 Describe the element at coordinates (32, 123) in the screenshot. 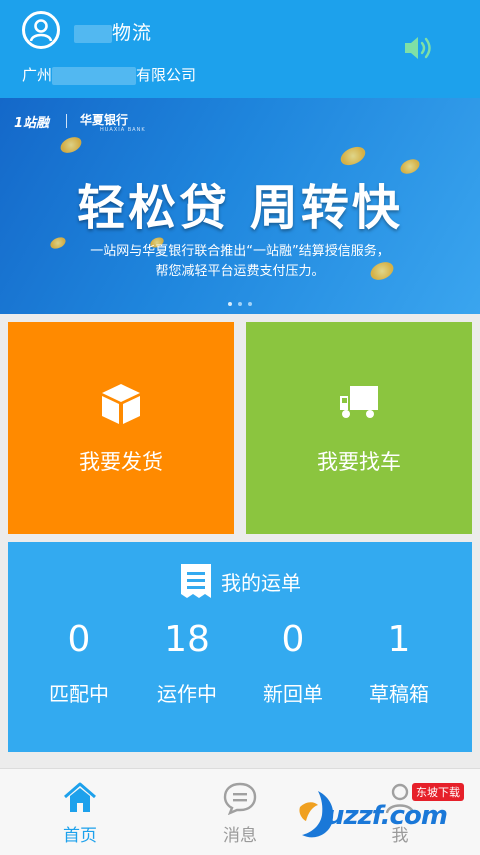

I see `brand-logo-1zhanrong: 1站融` at that location.